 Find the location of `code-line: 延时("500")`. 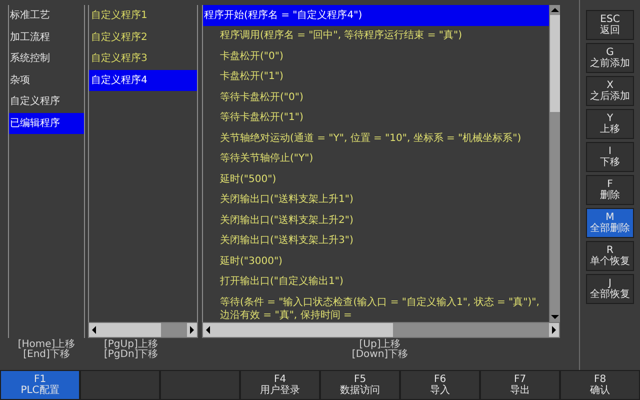

code-line: 延时("500") is located at coordinates (376, 179).